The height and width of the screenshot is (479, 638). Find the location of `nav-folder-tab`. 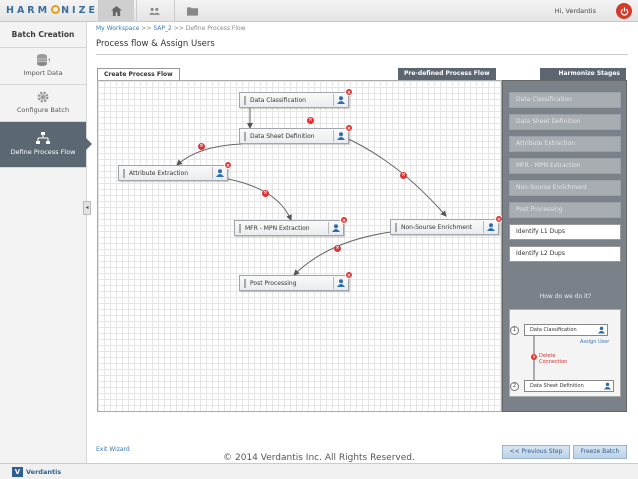

nav-folder-tab is located at coordinates (192, 11).